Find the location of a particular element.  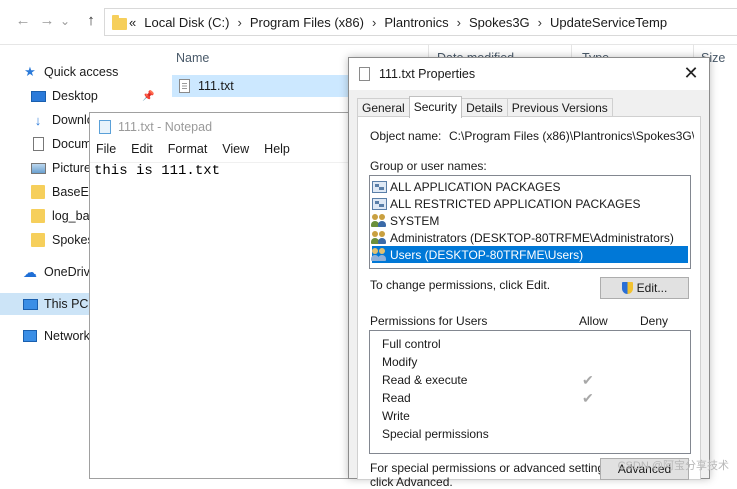

special-permissions-hint-2: click Advanced. is located at coordinates (411, 482).